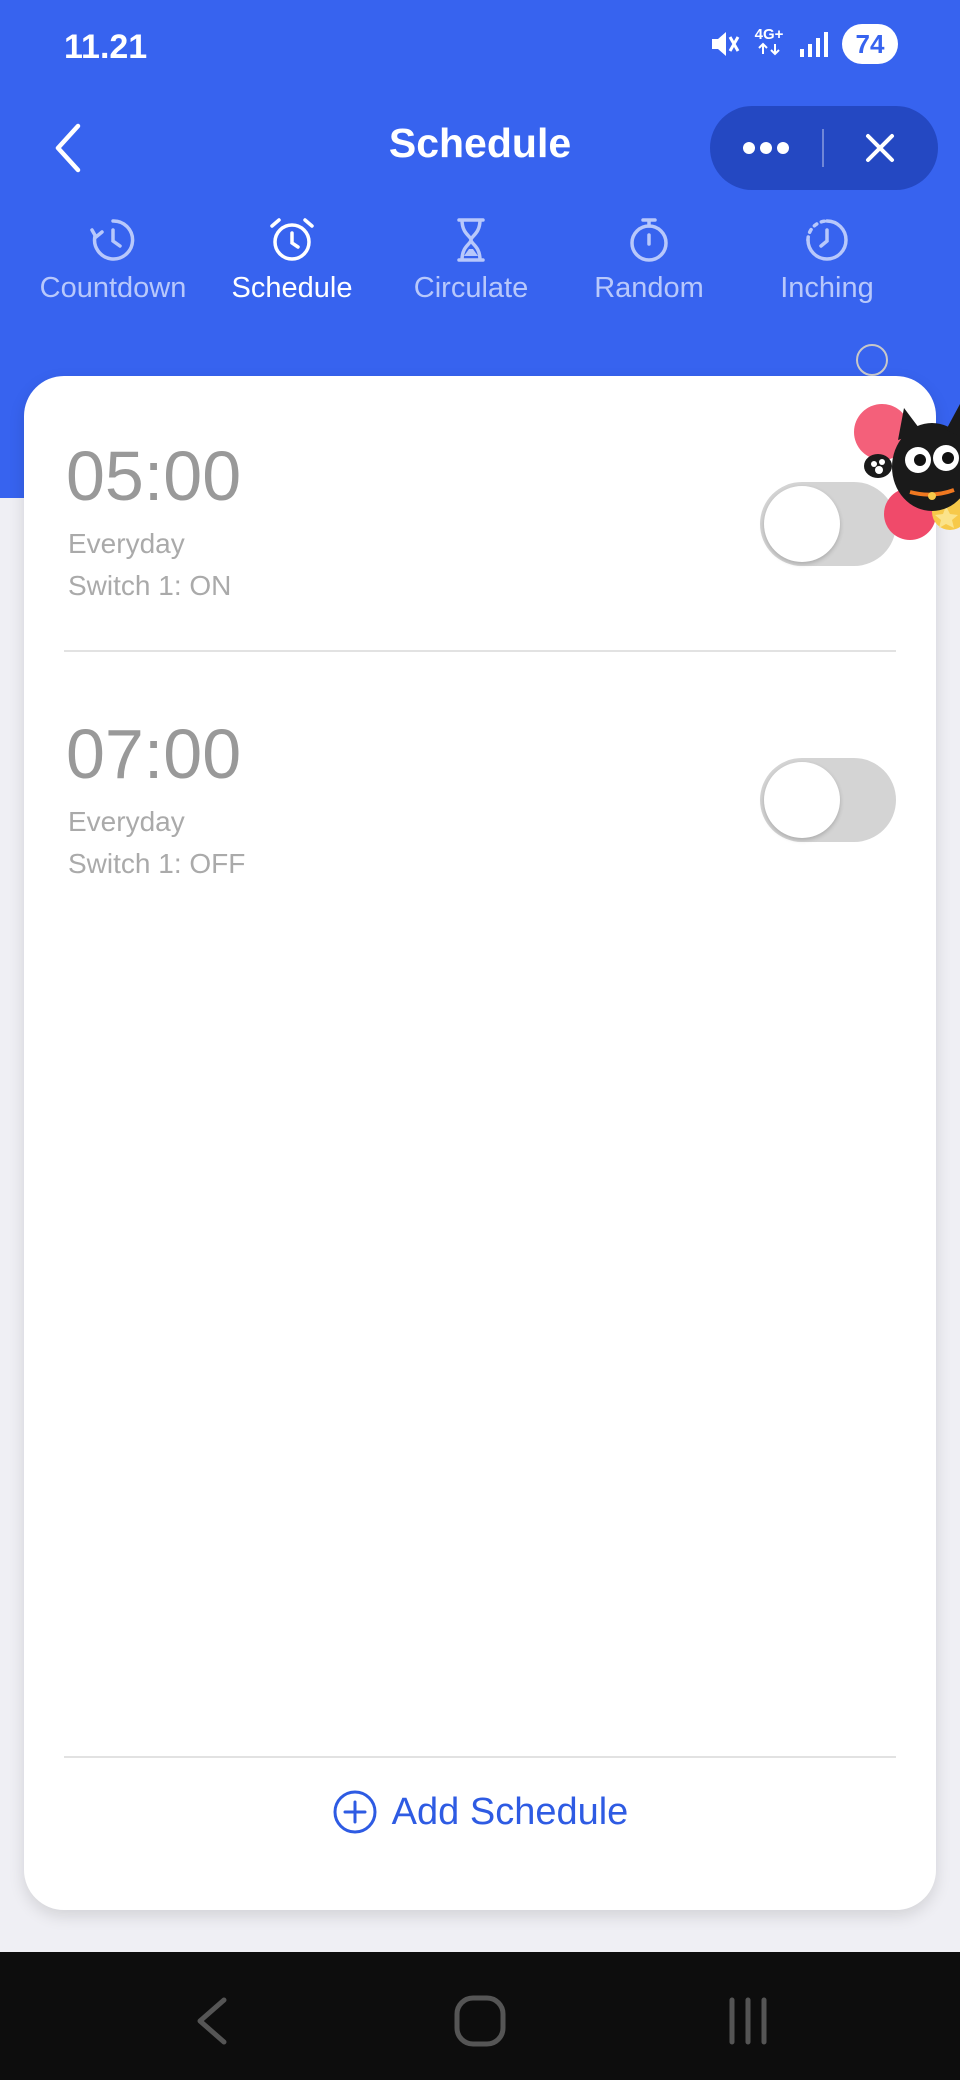  Describe the element at coordinates (355, 1812) in the screenshot. I see `add-circle-icon` at that location.